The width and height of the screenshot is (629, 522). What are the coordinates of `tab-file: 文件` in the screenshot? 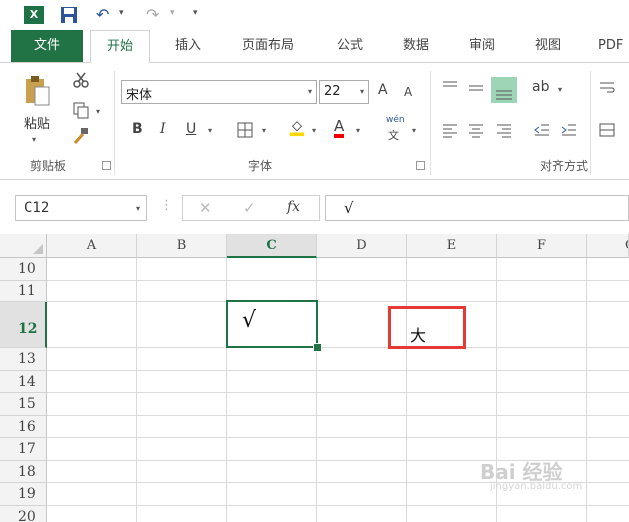 It's located at (47, 46).